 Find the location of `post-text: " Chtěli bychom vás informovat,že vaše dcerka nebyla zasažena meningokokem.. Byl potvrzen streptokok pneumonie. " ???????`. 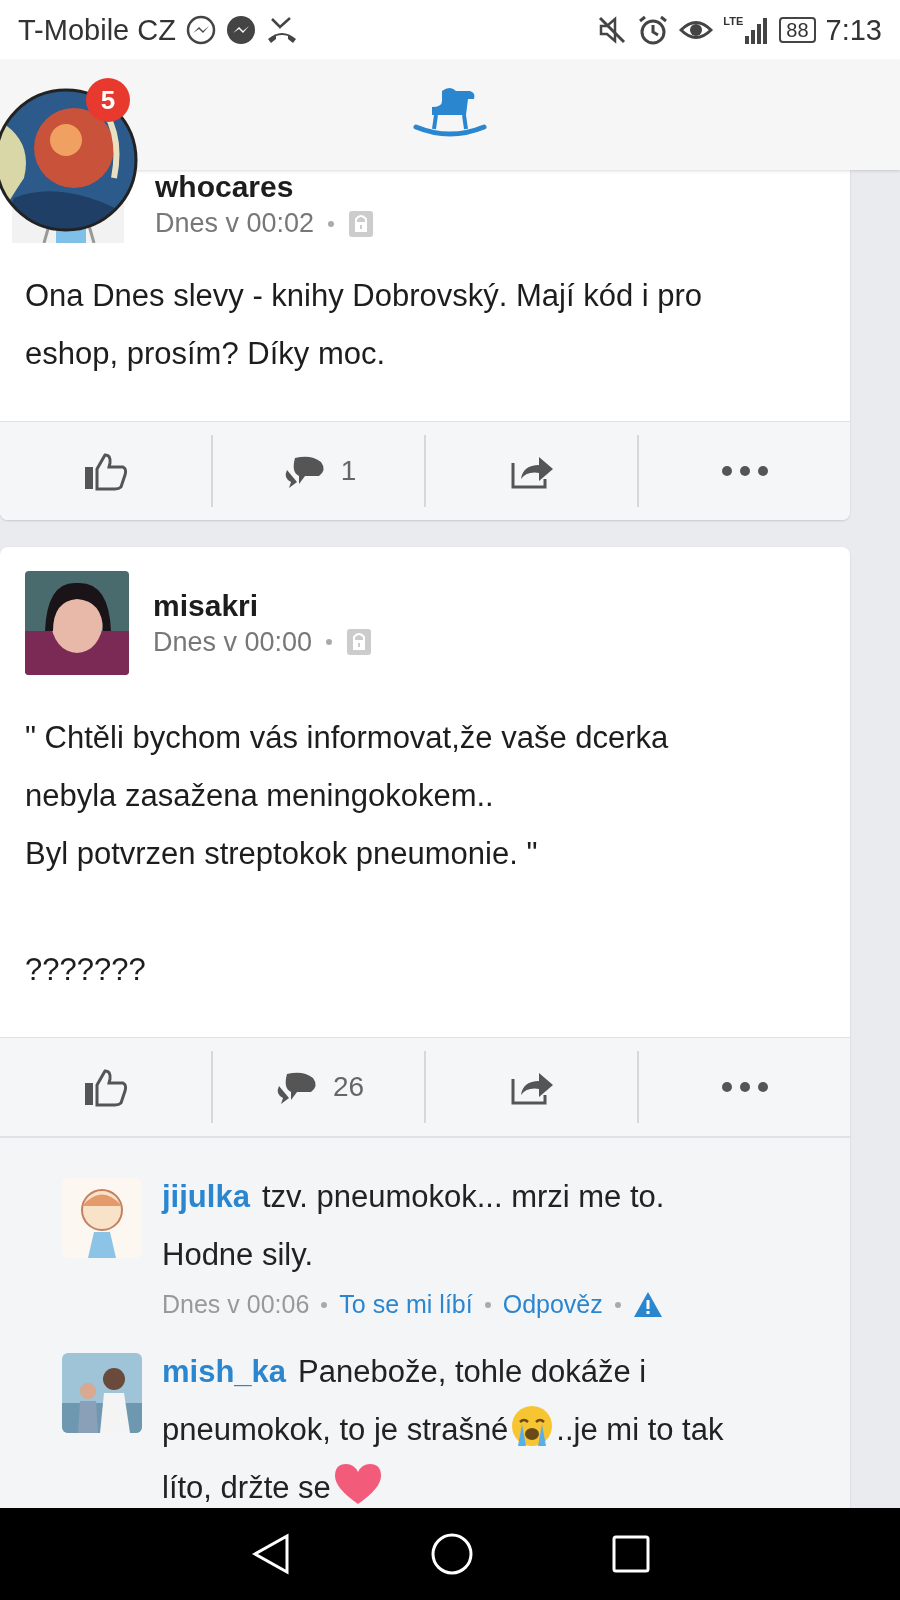

post-text: " Chtěli bychom vás informovat,že vaše dcerka nebyla zasažena meningokokem.. Byl potvrzen streptokok pneumonie. " ??????? is located at coordinates (347, 854).